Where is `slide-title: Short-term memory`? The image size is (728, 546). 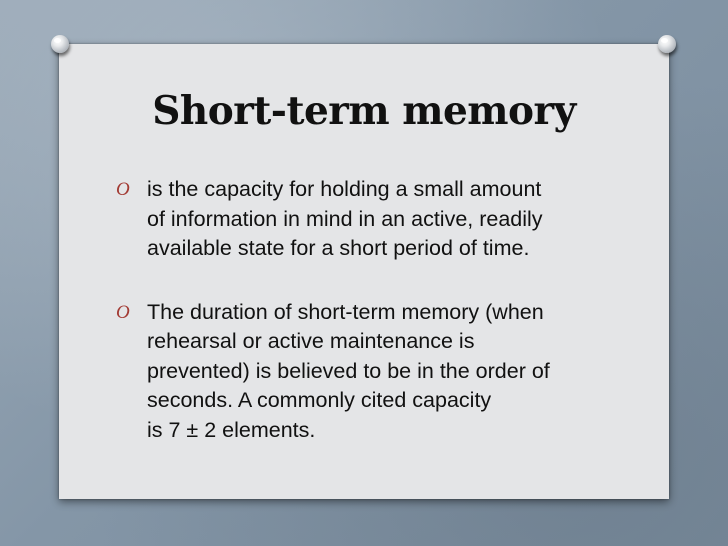
slide-title: Short-term memory is located at coordinates (364, 111).